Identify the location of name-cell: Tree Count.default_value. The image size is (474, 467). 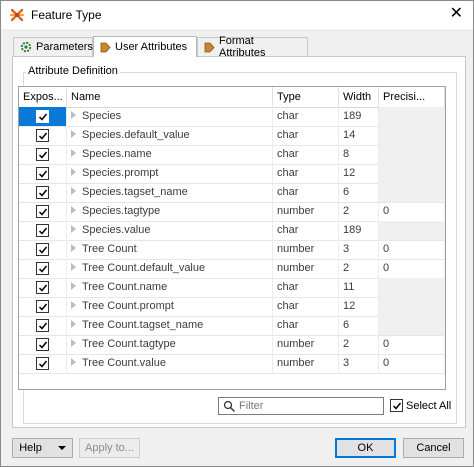
(170, 268).